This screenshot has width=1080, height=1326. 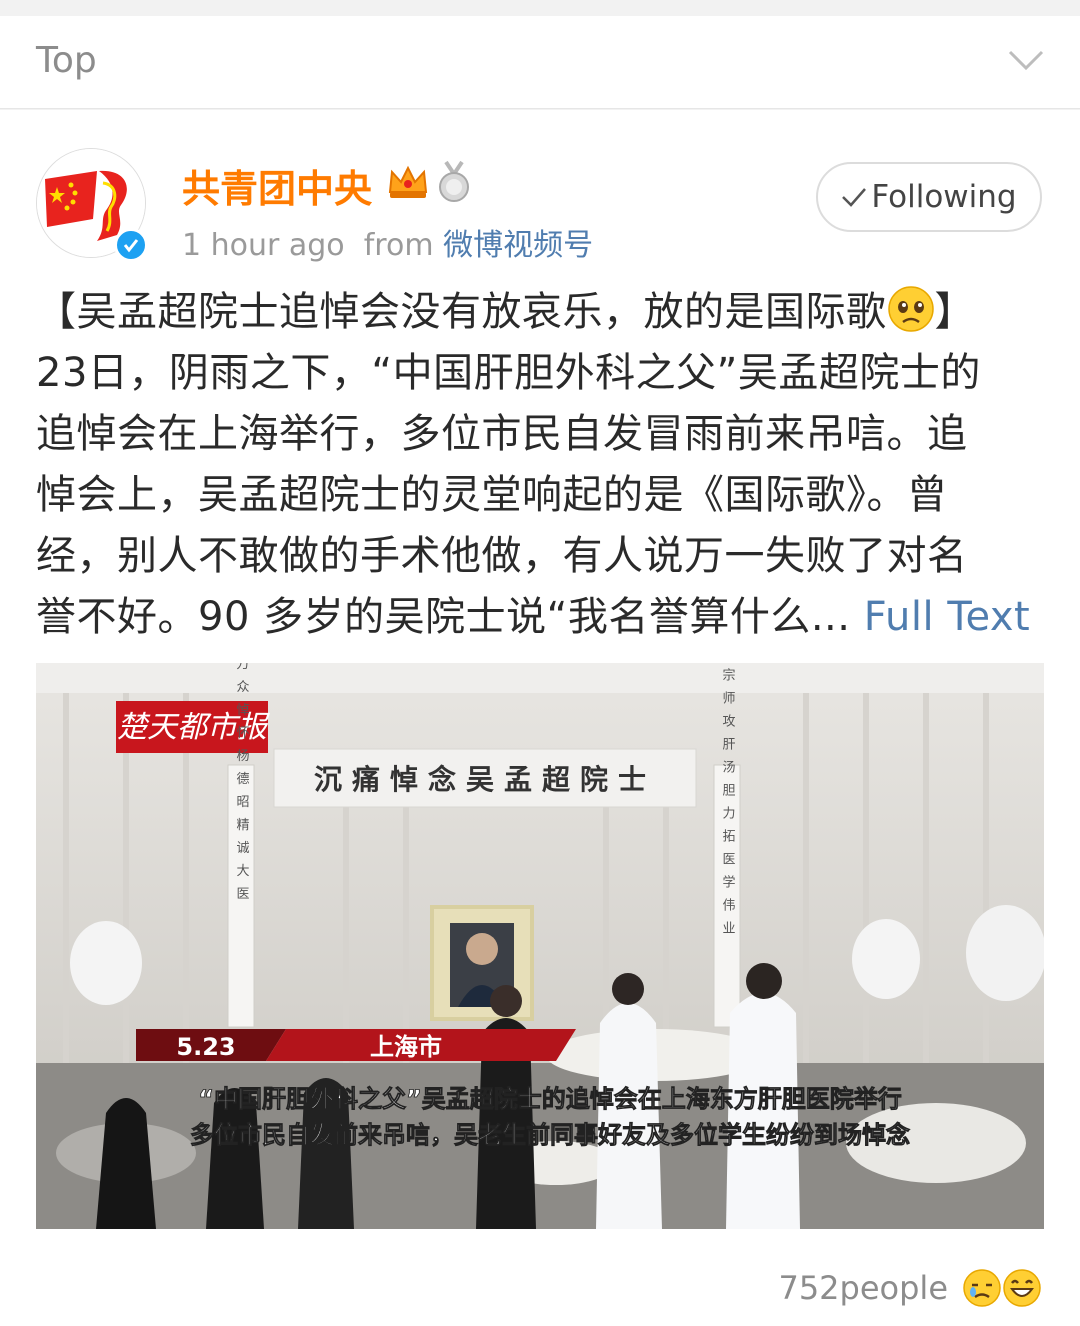 I want to click on check-icon, so click(x=854, y=197).